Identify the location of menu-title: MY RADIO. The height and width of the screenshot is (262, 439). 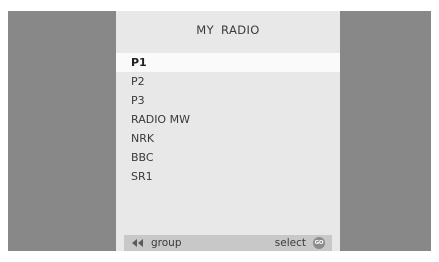
(228, 30).